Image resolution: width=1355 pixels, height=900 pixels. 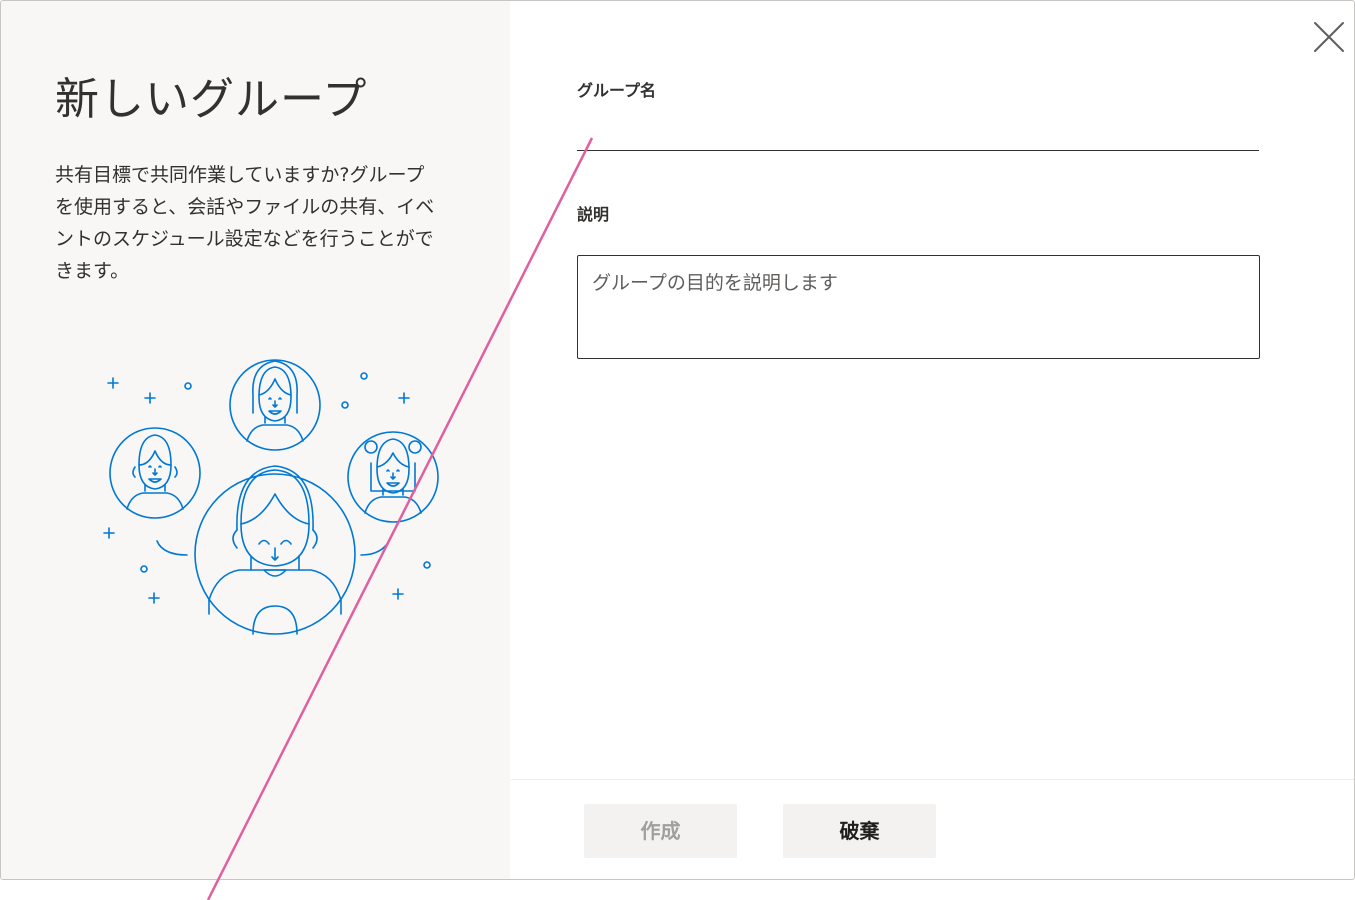 I want to click on close-icon, so click(x=1329, y=37).